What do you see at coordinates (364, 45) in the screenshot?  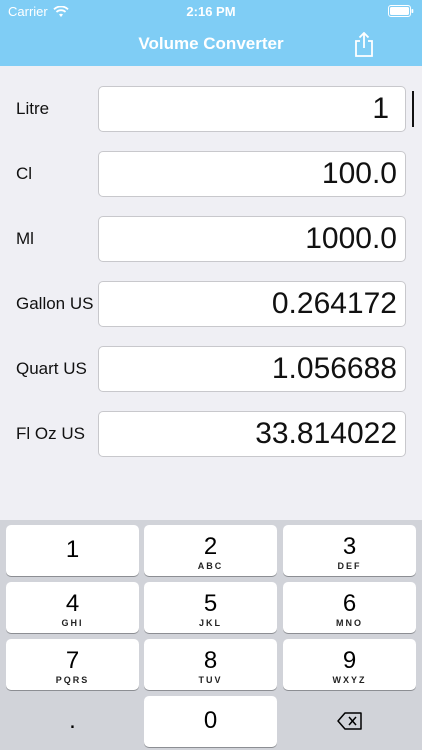 I see `share-icon` at bounding box center [364, 45].